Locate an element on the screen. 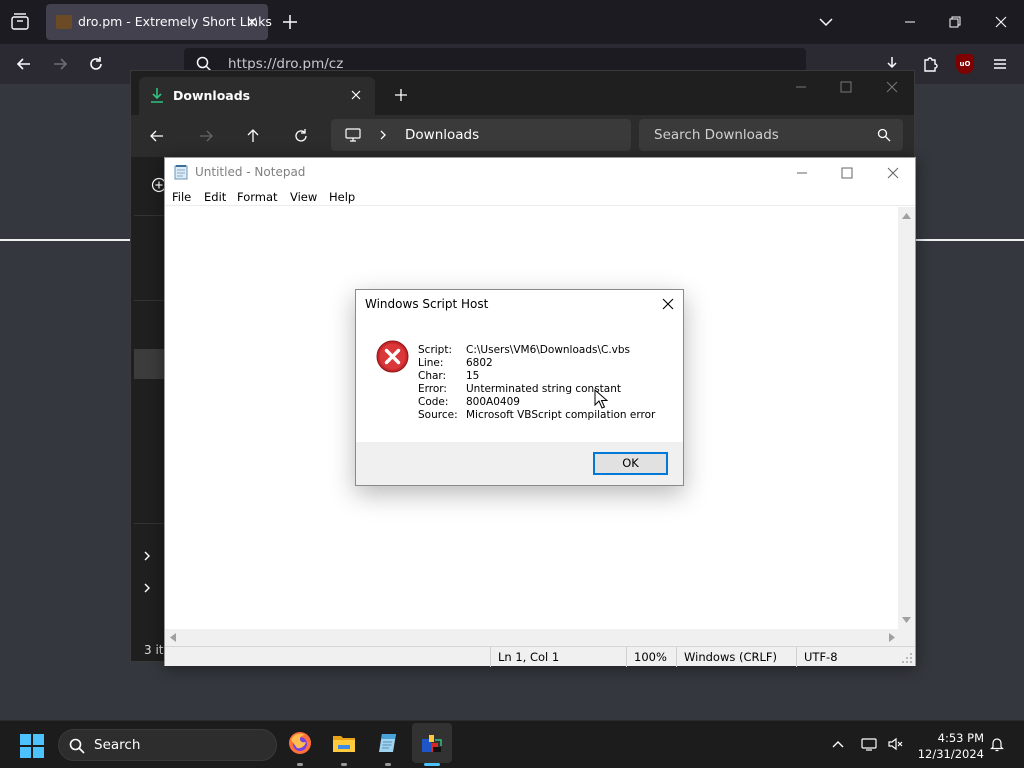 The image size is (1024, 768). script-icon is located at coordinates (432, 743).